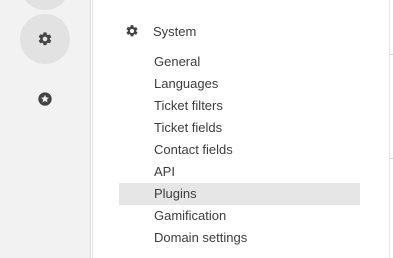 The image size is (393, 258). What do you see at coordinates (45, 5) in the screenshot?
I see `rail-button-top` at bounding box center [45, 5].